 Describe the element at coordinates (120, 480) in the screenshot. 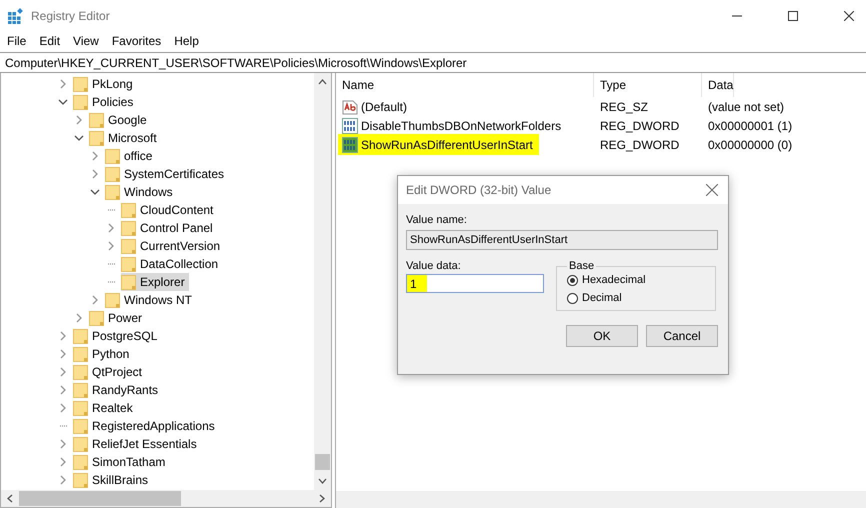

I see `tree-item: SkillBrains` at that location.